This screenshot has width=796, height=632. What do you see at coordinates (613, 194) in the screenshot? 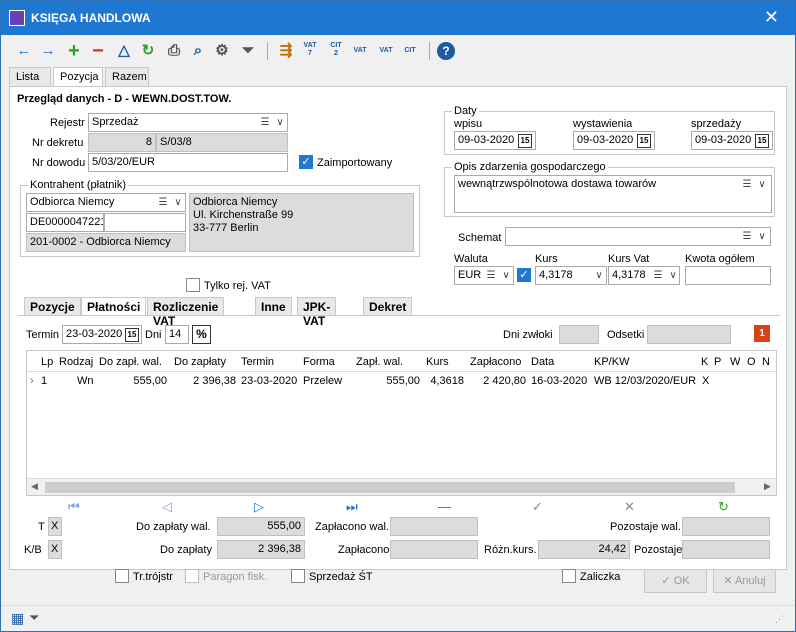
I see `opis-input: wewnątrzwspólnotowa dostawa towarów` at bounding box center [613, 194].